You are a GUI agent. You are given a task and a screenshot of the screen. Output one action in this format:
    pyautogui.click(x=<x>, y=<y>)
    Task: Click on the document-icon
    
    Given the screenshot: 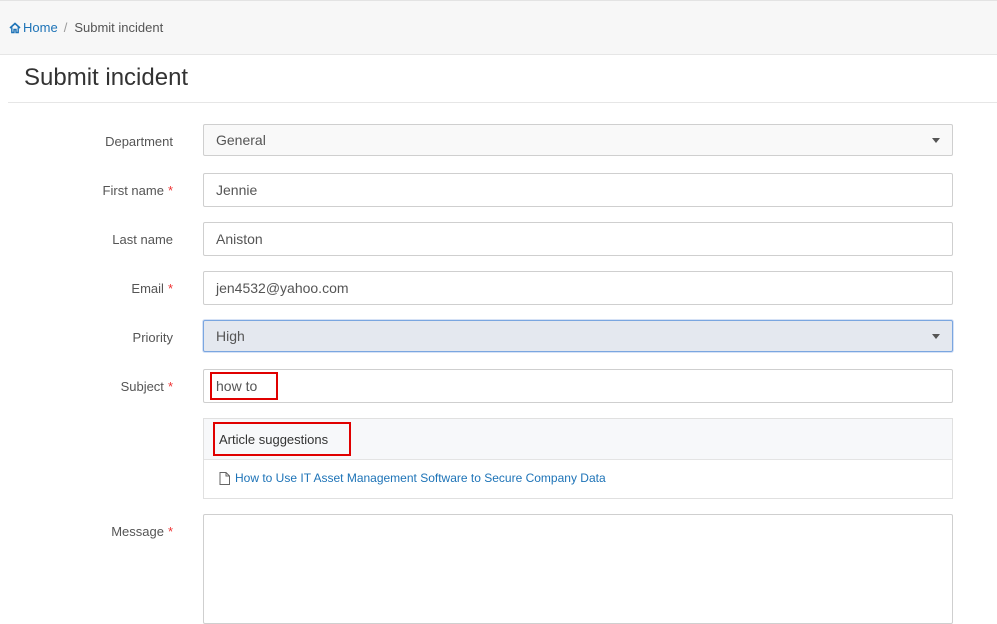 What is the action you would take?
    pyautogui.click(x=224, y=478)
    